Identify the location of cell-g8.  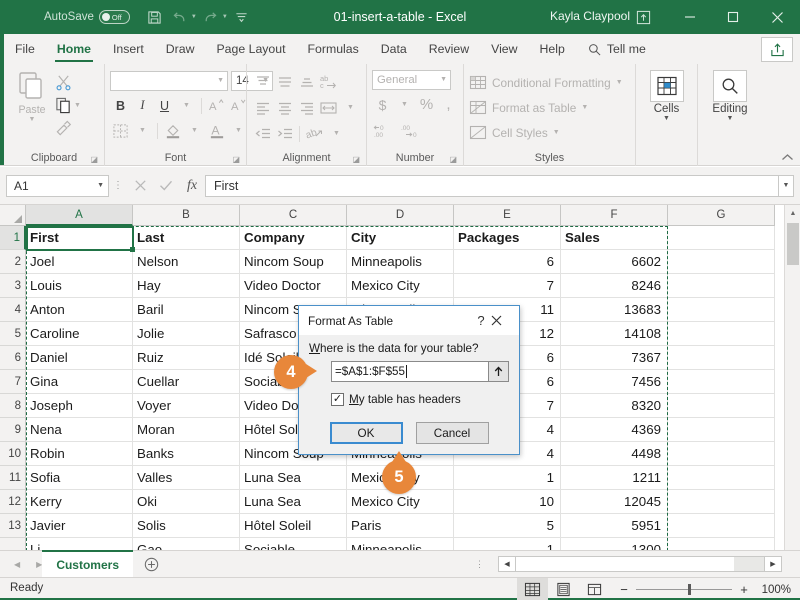
(721, 406).